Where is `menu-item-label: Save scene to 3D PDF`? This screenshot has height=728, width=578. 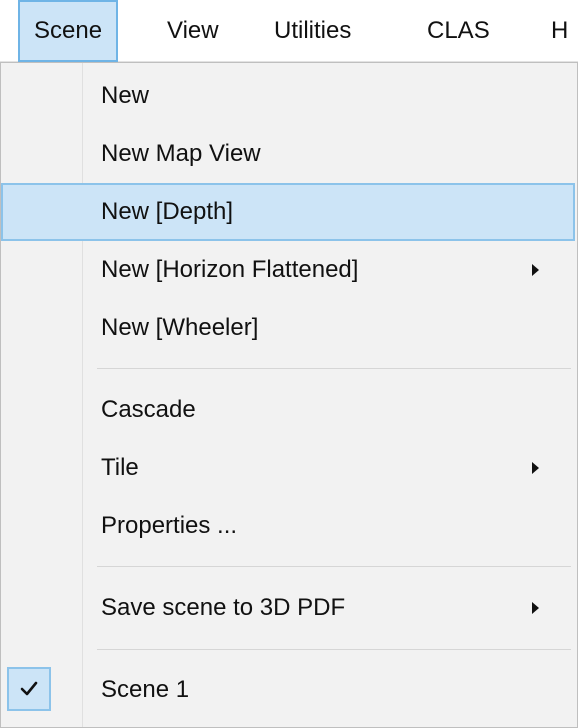 menu-item-label: Save scene to 3D PDF is located at coordinates (223, 607).